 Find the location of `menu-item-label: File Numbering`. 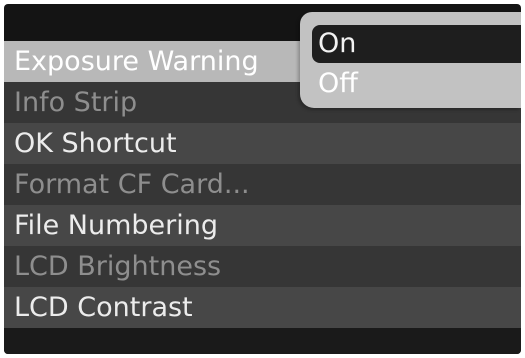

menu-item-label: File Numbering is located at coordinates (116, 225).